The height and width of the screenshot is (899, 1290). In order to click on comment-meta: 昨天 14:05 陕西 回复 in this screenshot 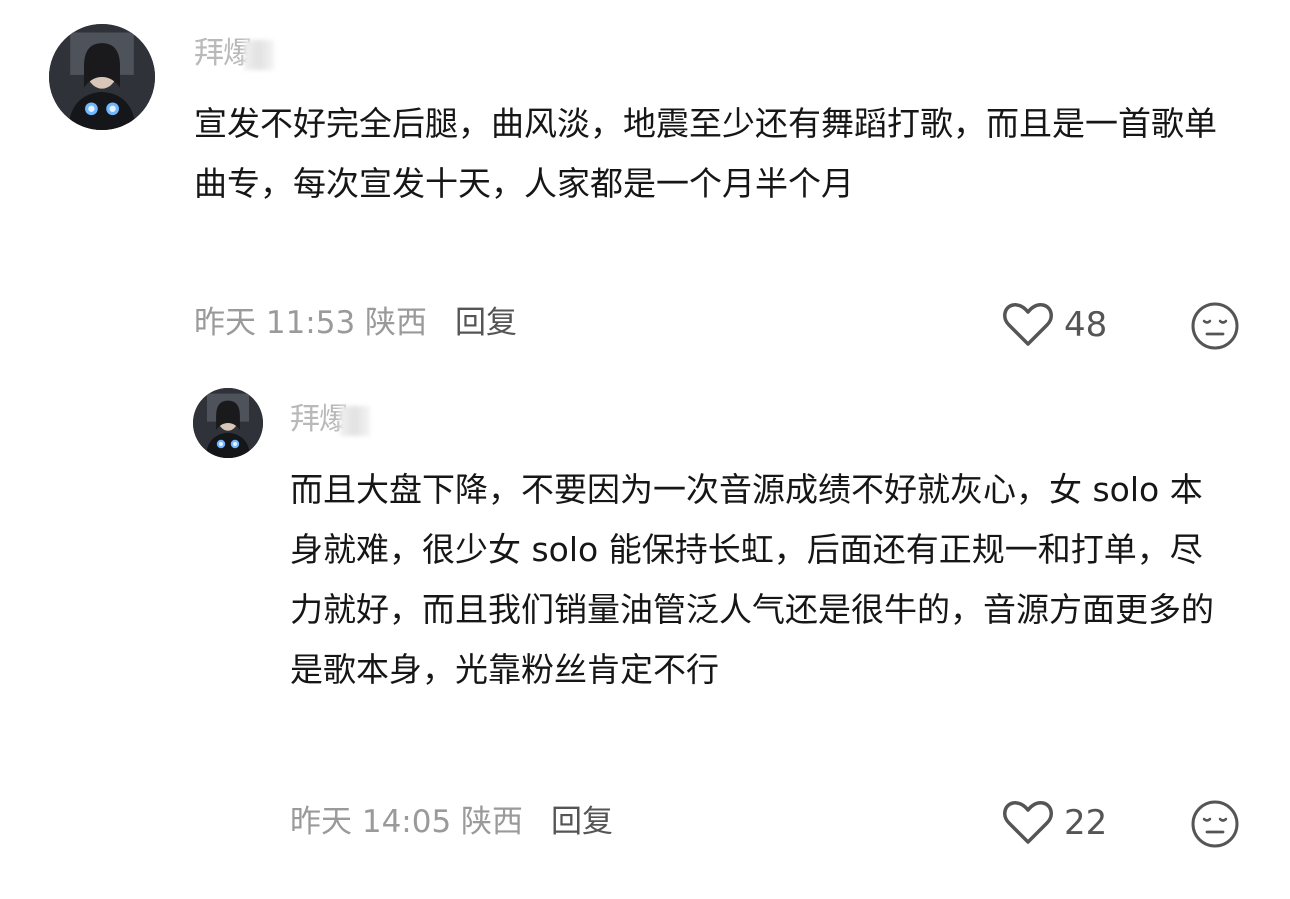, I will do `click(451, 822)`.